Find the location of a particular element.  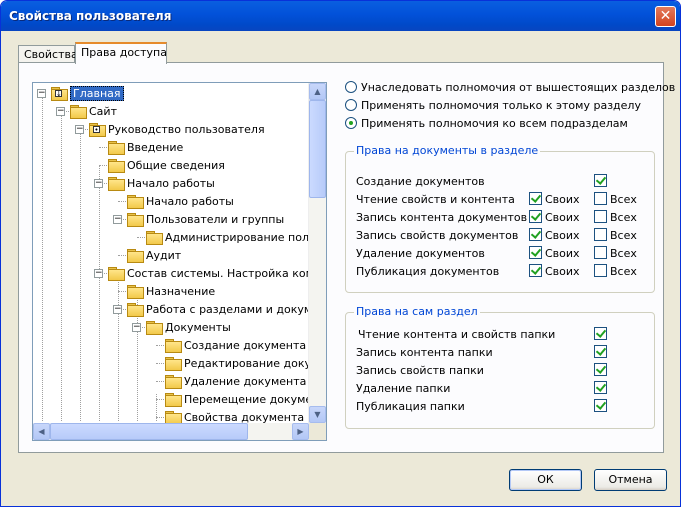

tree-node: − • Руководство пользователя is located at coordinates (171, 130).